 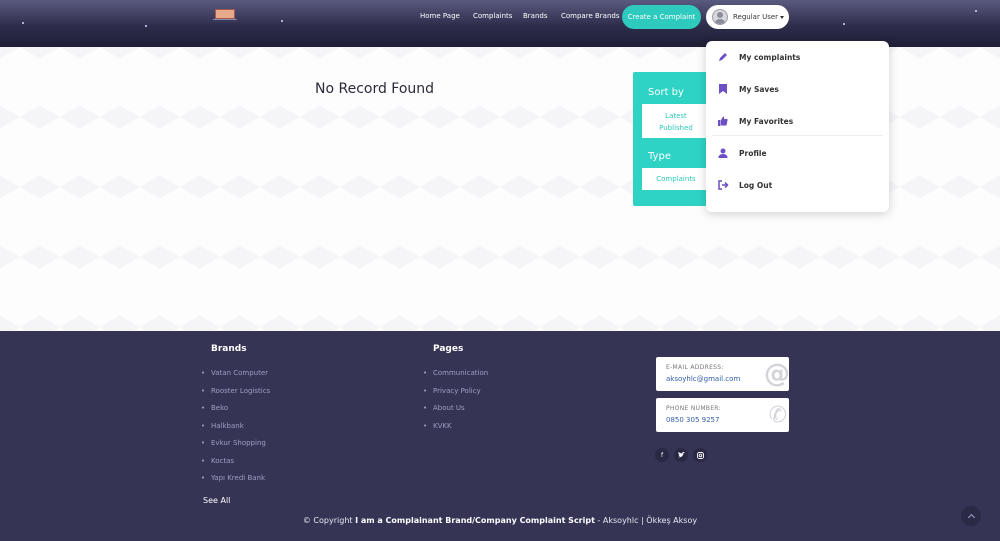 What do you see at coordinates (676, 121) in the screenshot?
I see `sort-select: Latest Published` at bounding box center [676, 121].